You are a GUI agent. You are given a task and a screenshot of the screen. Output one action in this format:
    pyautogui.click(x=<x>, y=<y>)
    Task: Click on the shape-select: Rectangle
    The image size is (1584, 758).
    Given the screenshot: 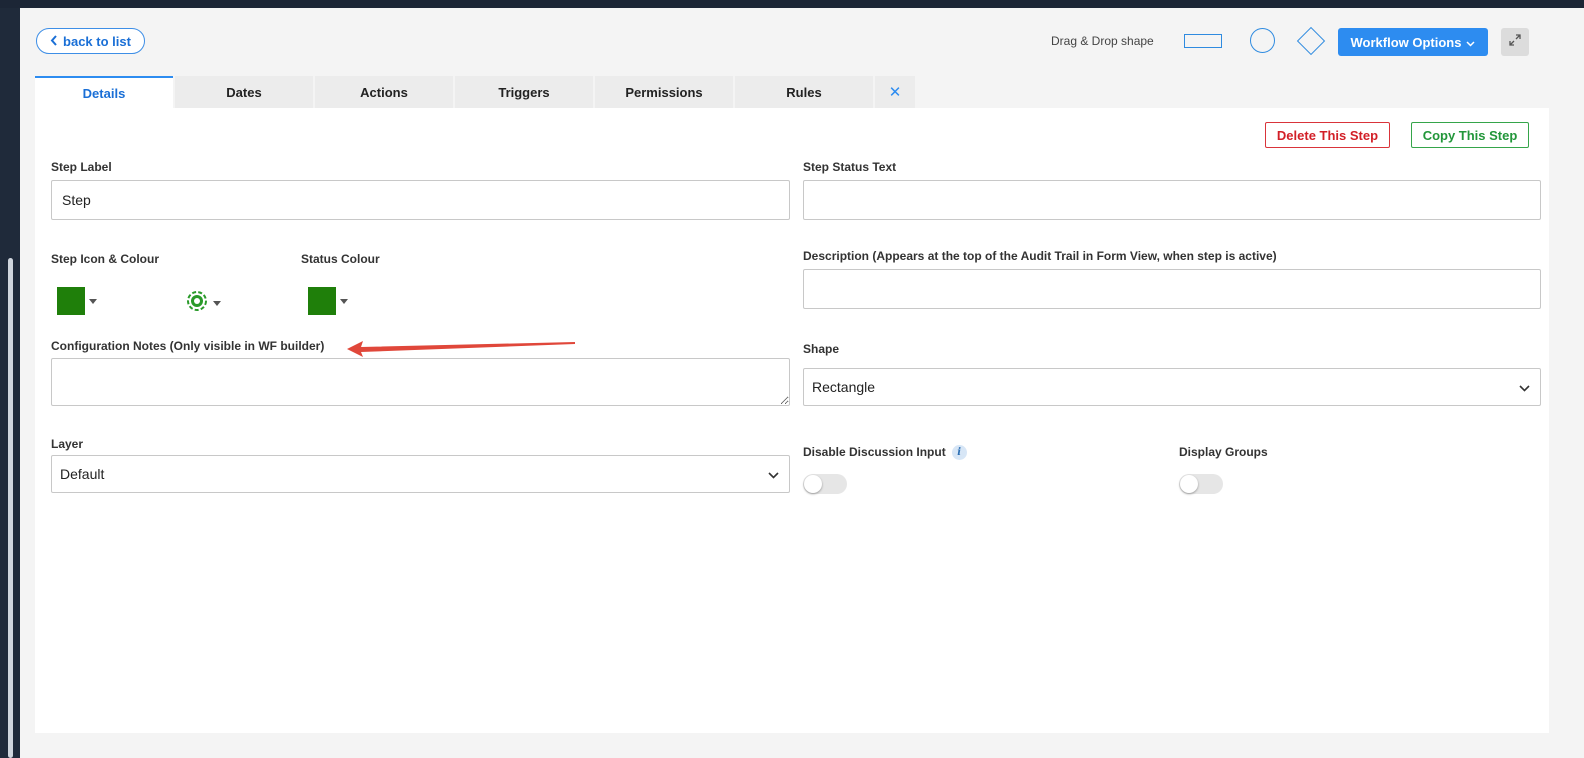 What is the action you would take?
    pyautogui.click(x=1172, y=387)
    